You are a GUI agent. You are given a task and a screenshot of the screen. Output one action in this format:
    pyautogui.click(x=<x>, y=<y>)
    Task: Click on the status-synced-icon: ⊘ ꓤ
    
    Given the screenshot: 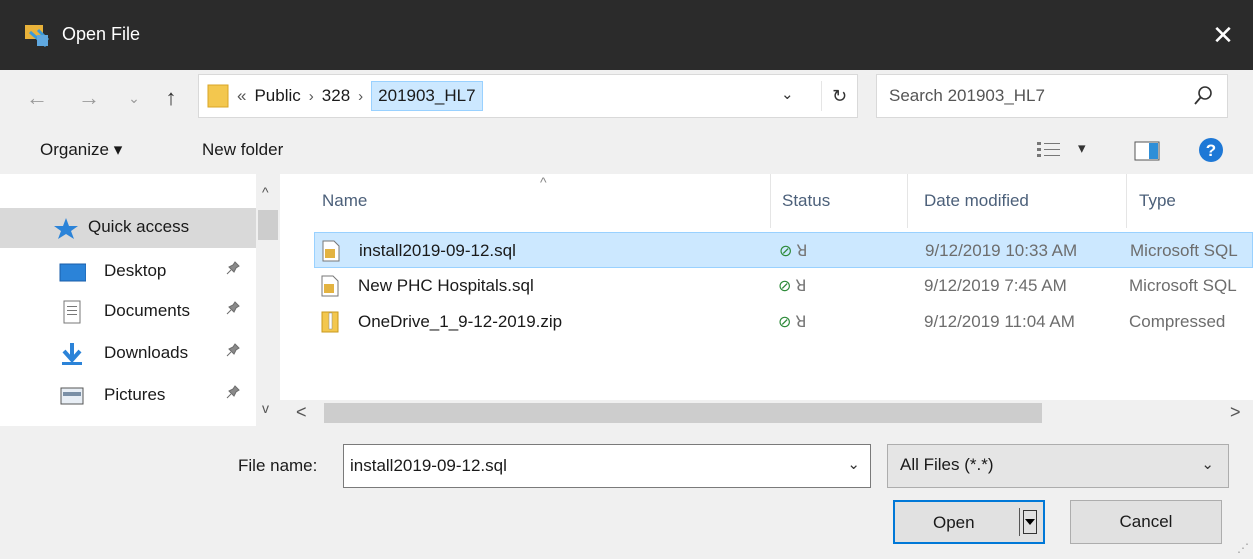 What is the action you would take?
    pyautogui.click(x=793, y=251)
    